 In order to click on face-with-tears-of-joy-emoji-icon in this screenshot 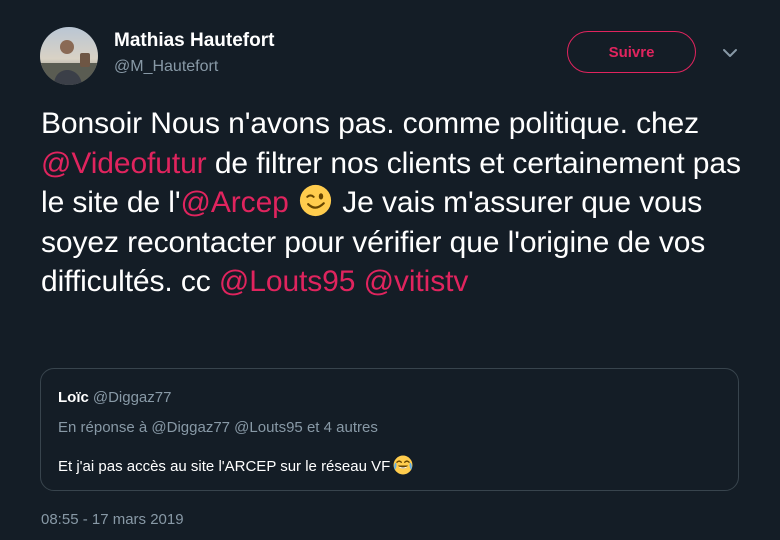, I will do `click(403, 465)`.